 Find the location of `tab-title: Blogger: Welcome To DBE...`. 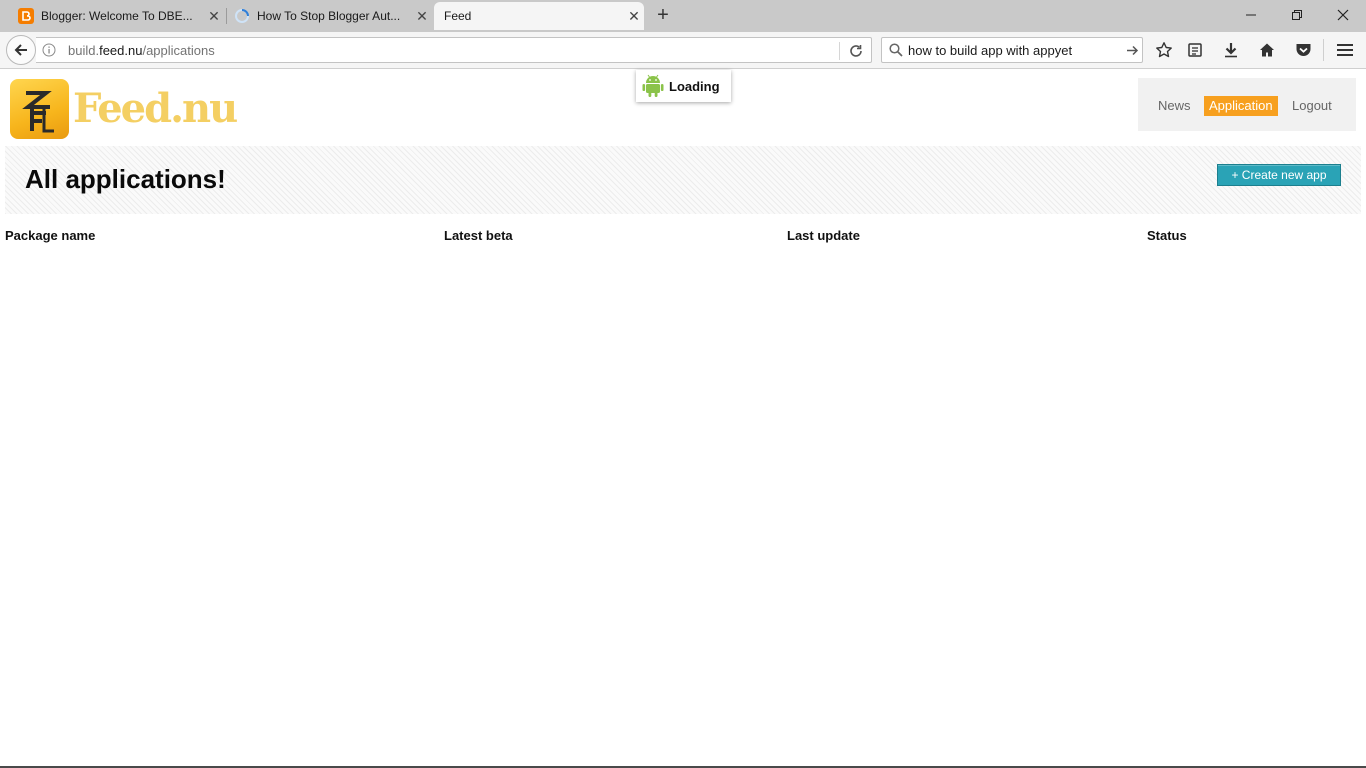

tab-title: Blogger: Welcome To DBE... is located at coordinates (117, 16).